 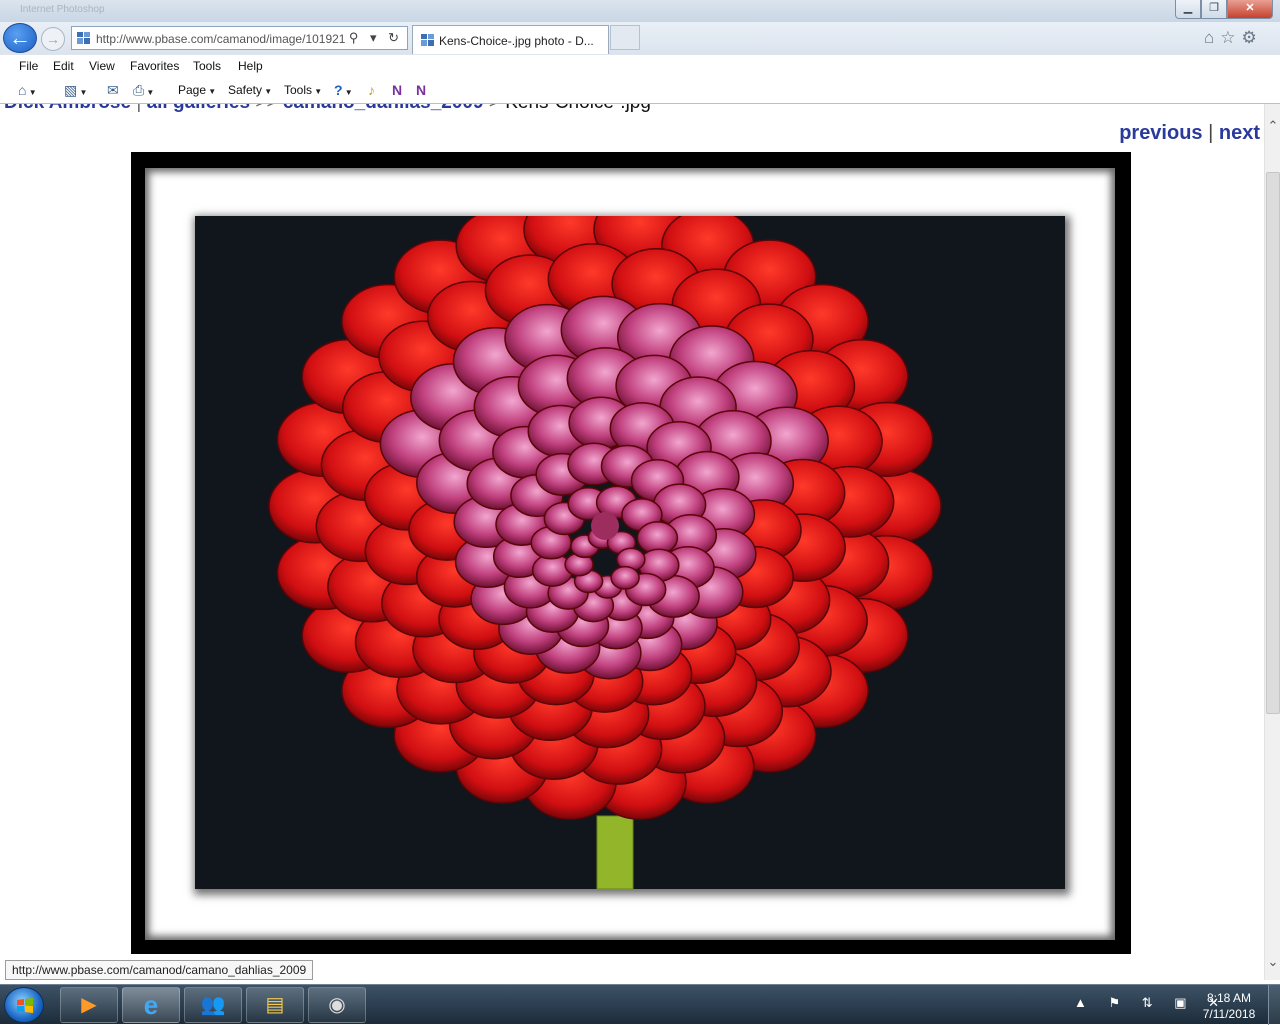 What do you see at coordinates (1229, 1014) in the screenshot?
I see `clock-date: 7/11/2018` at bounding box center [1229, 1014].